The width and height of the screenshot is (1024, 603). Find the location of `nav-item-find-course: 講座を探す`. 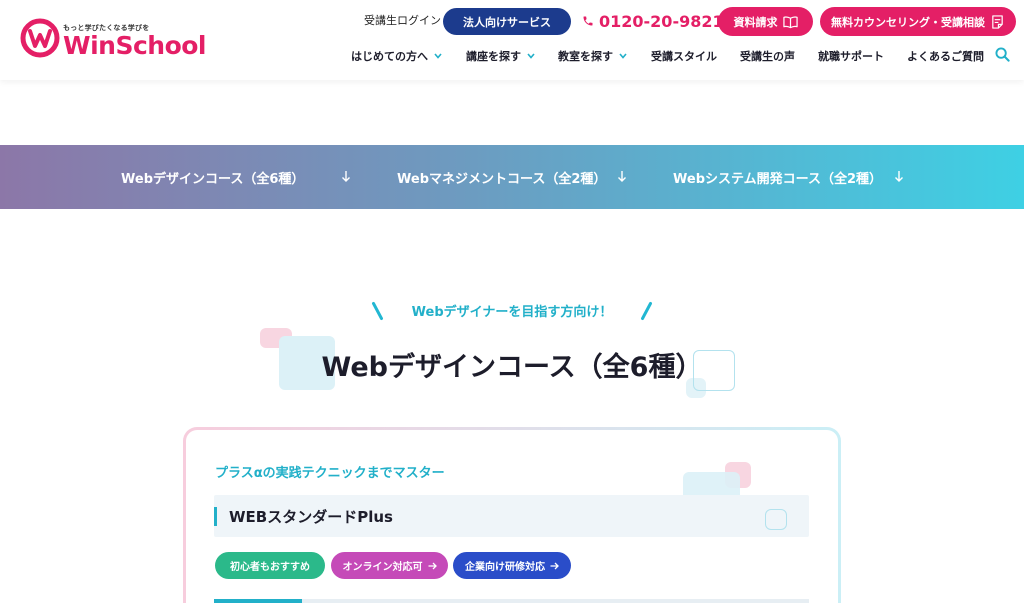

nav-item-find-course: 講座を探す is located at coordinates (500, 56).